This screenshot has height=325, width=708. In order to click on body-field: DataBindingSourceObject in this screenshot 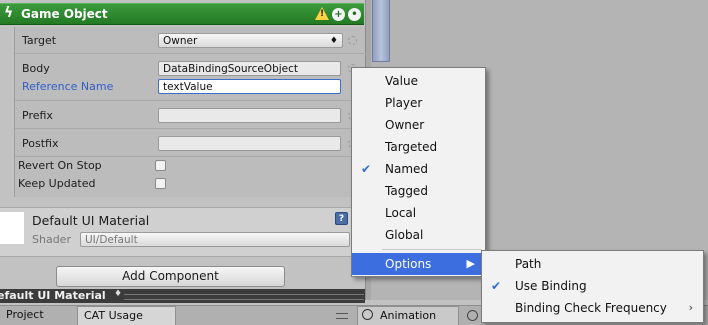, I will do `click(249, 68)`.